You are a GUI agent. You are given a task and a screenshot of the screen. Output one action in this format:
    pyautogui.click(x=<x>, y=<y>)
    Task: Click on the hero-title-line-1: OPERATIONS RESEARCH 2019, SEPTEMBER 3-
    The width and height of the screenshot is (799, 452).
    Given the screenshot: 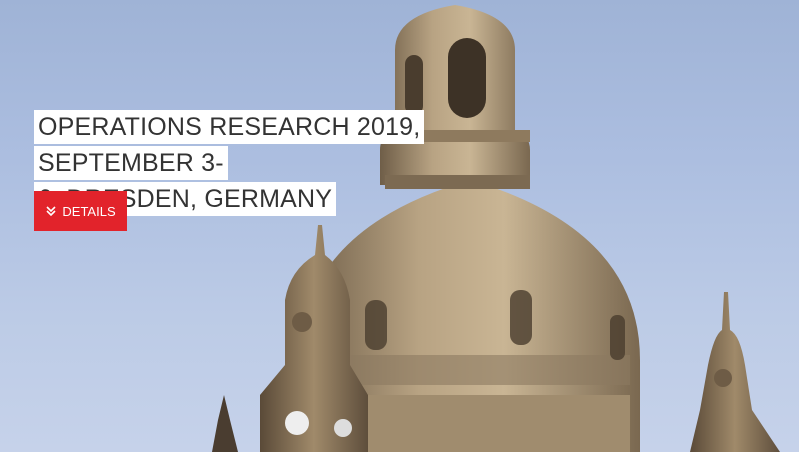 What is the action you would take?
    pyautogui.click(x=229, y=145)
    